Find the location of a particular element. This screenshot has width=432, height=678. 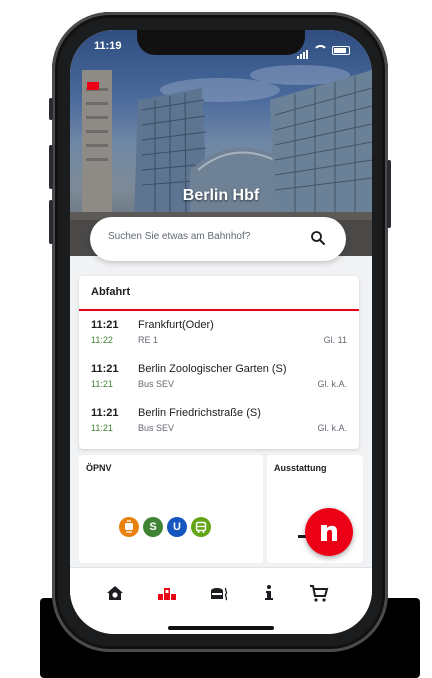

phone-volume-up is located at coordinates (51, 167).